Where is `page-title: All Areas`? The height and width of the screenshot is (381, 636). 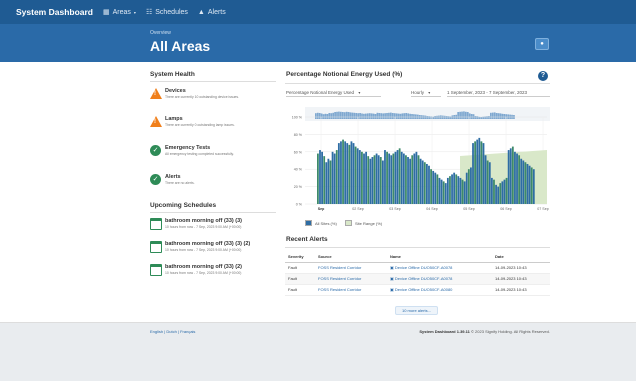 page-title: All Areas is located at coordinates (180, 46).